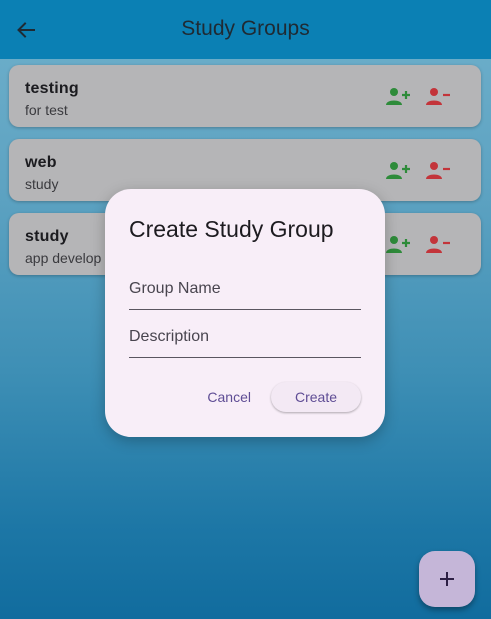 The height and width of the screenshot is (619, 491). I want to click on plus-icon, so click(447, 579).